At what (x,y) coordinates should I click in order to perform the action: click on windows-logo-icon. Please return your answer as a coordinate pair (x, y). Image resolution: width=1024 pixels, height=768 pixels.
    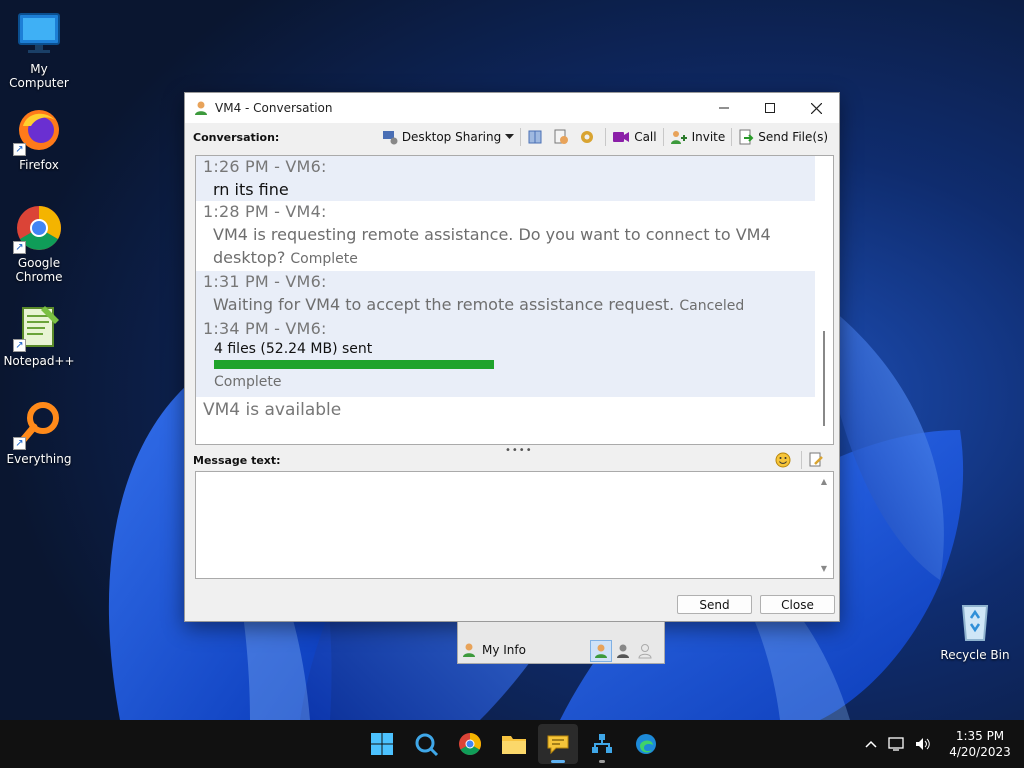
    Looking at the image, I should click on (382, 744).